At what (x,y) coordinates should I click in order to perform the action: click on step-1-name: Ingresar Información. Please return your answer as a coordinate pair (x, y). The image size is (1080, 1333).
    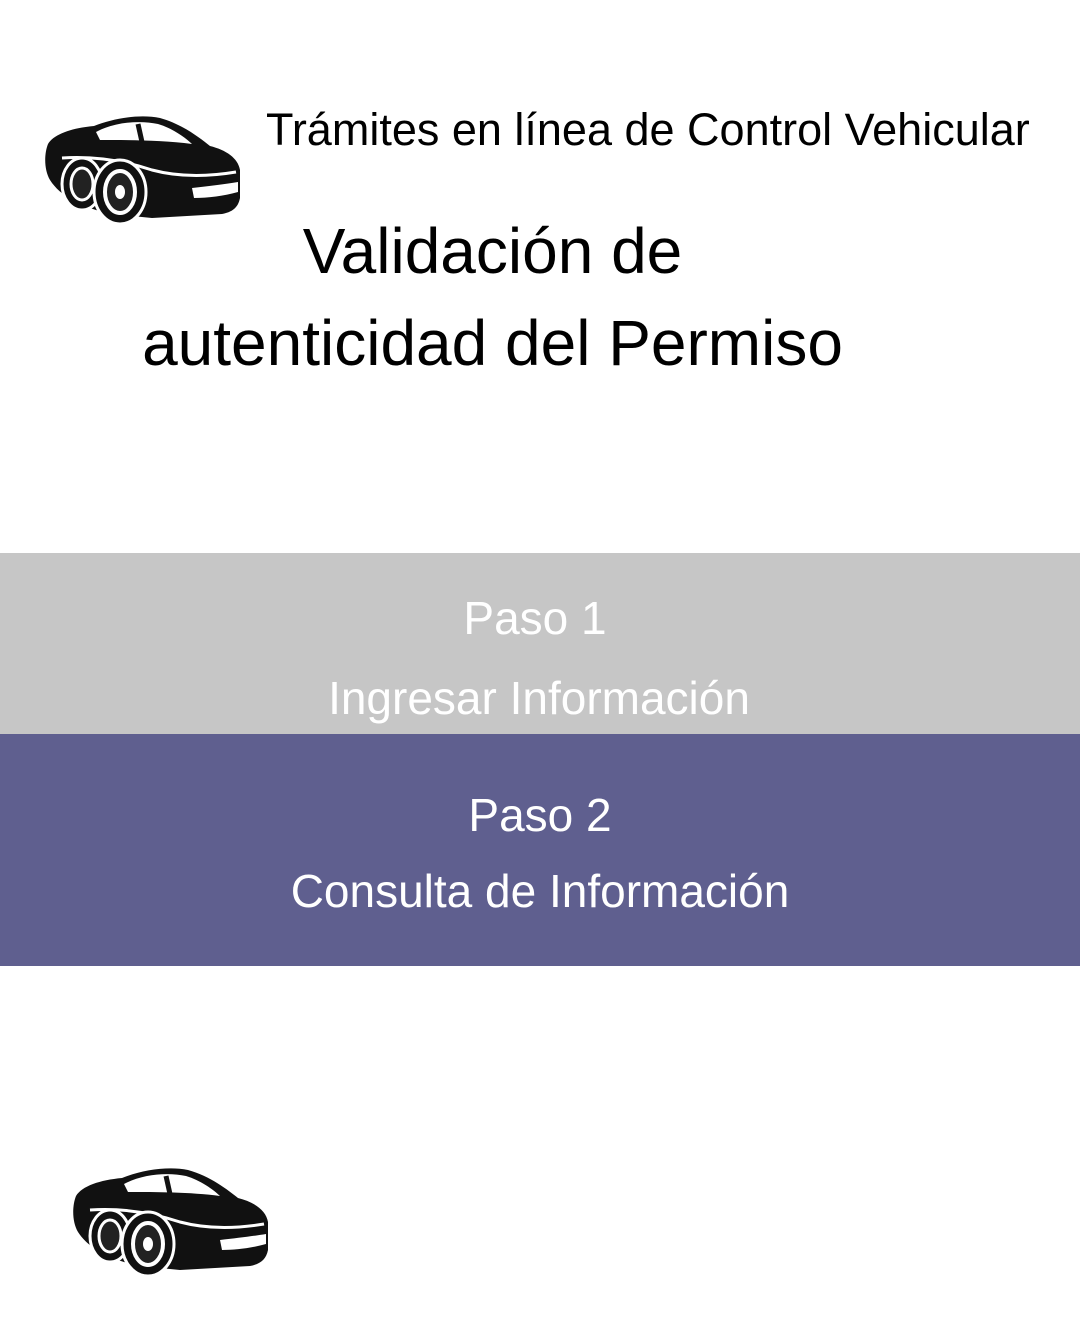
    Looking at the image, I should click on (539, 698).